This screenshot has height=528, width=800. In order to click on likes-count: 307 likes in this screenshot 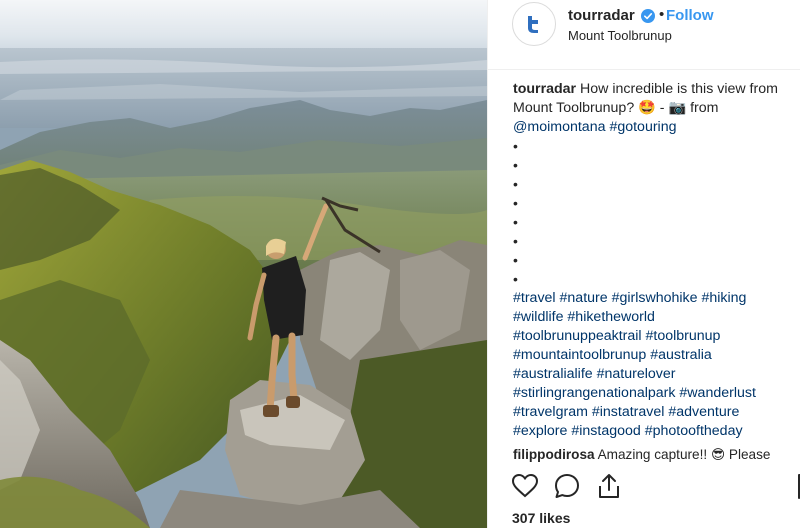, I will do `click(541, 518)`.